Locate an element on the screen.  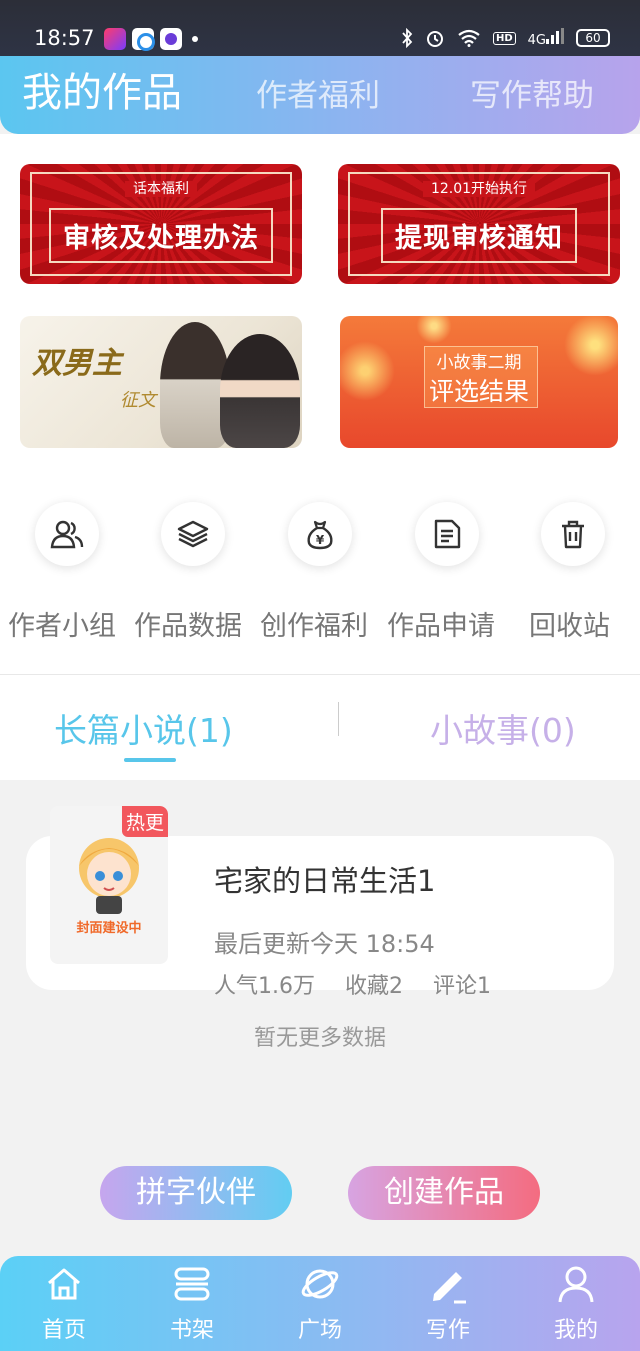
writing-partner-button: 拼字伙伴 is located at coordinates (196, 1193).